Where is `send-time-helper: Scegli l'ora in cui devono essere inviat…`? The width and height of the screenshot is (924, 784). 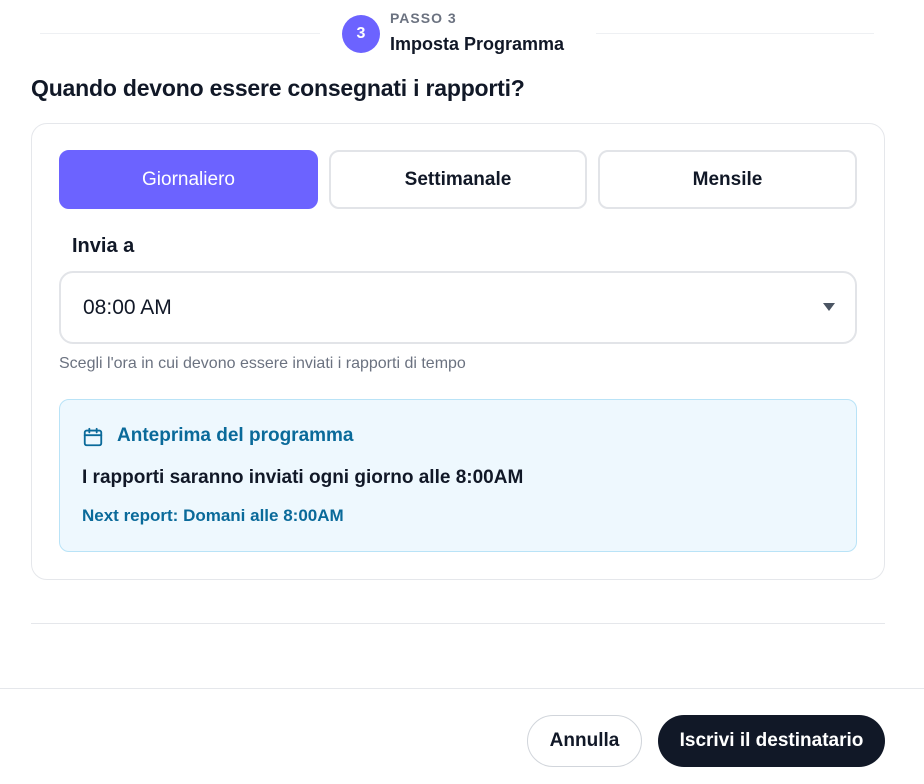 send-time-helper: Scegli l'ora in cui devono essere inviat… is located at coordinates (262, 363).